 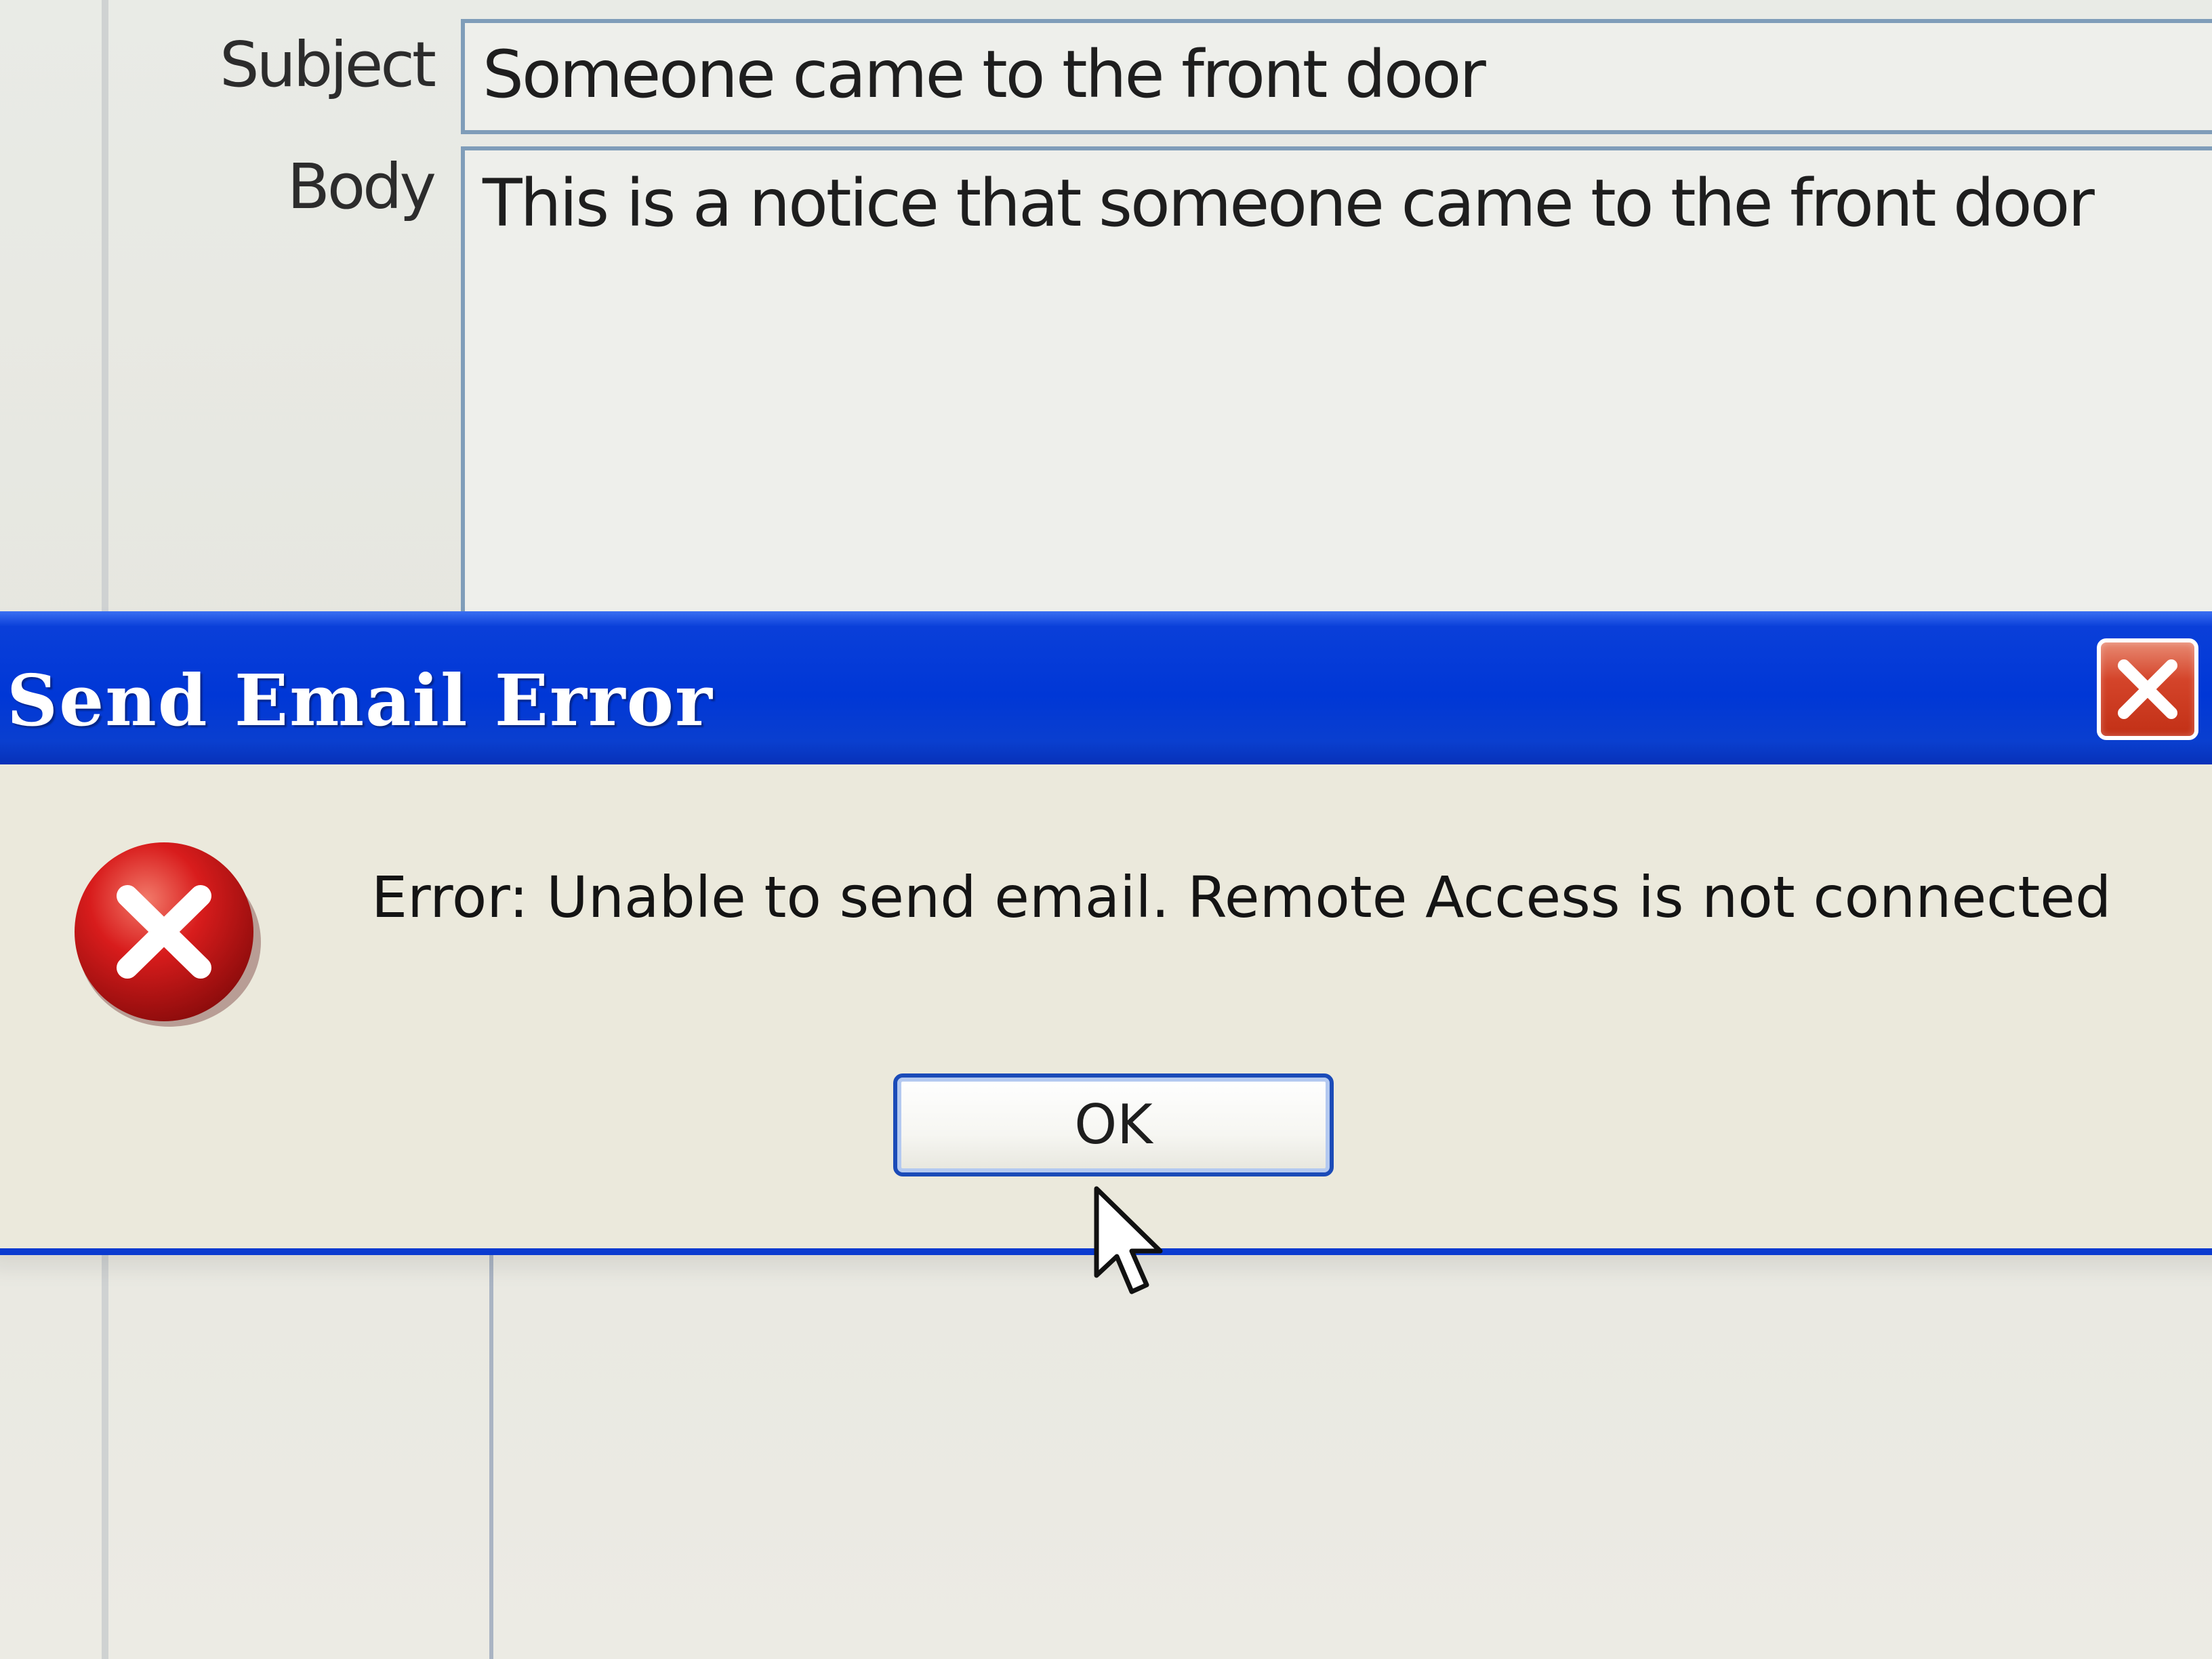 What do you see at coordinates (1106, 687) in the screenshot?
I see `dialog-titlebar: Send Email Error` at bounding box center [1106, 687].